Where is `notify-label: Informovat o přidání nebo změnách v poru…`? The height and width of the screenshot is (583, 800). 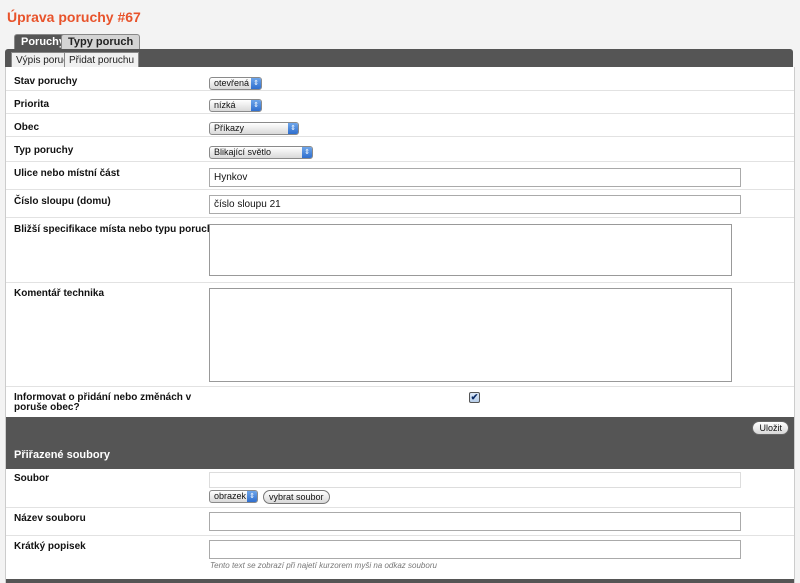 notify-label: Informovat o přidání nebo změnách v poru… is located at coordinates (103, 402).